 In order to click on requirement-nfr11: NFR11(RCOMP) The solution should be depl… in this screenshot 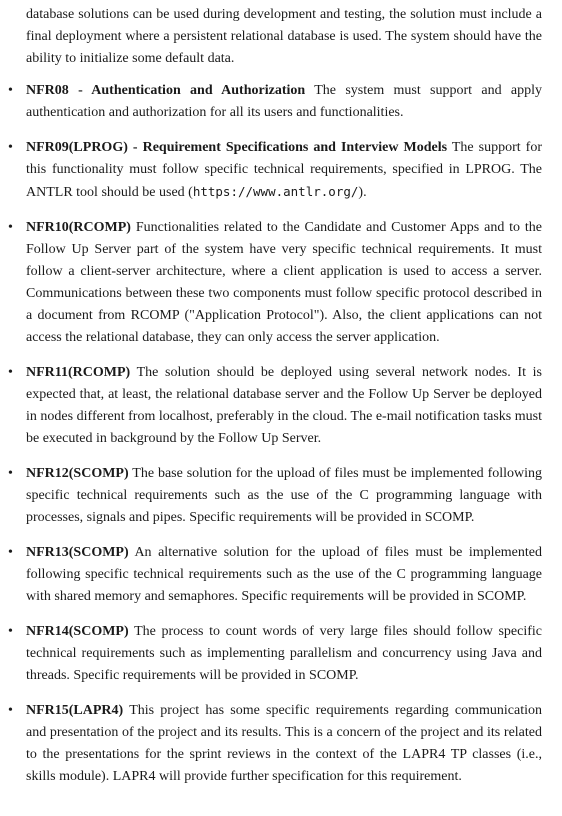, I will do `click(271, 406)`.